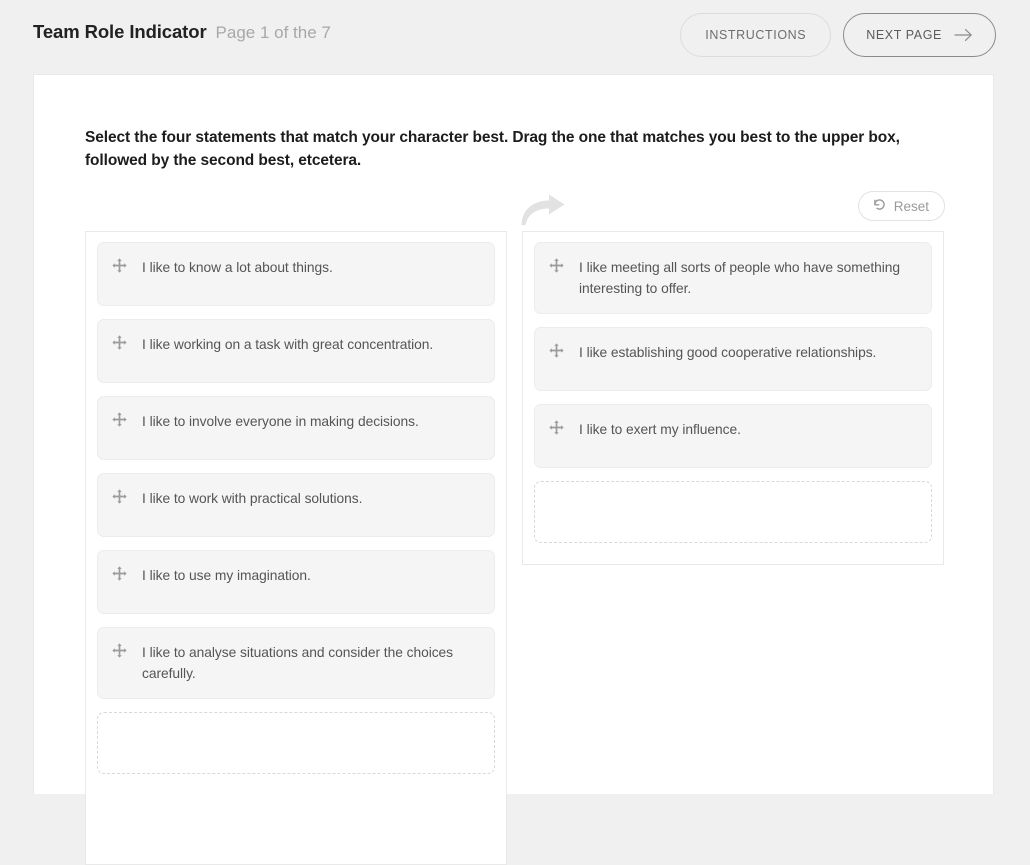 The height and width of the screenshot is (865, 1030). I want to click on instructions-button: INSTRUCTIONS, so click(756, 35).